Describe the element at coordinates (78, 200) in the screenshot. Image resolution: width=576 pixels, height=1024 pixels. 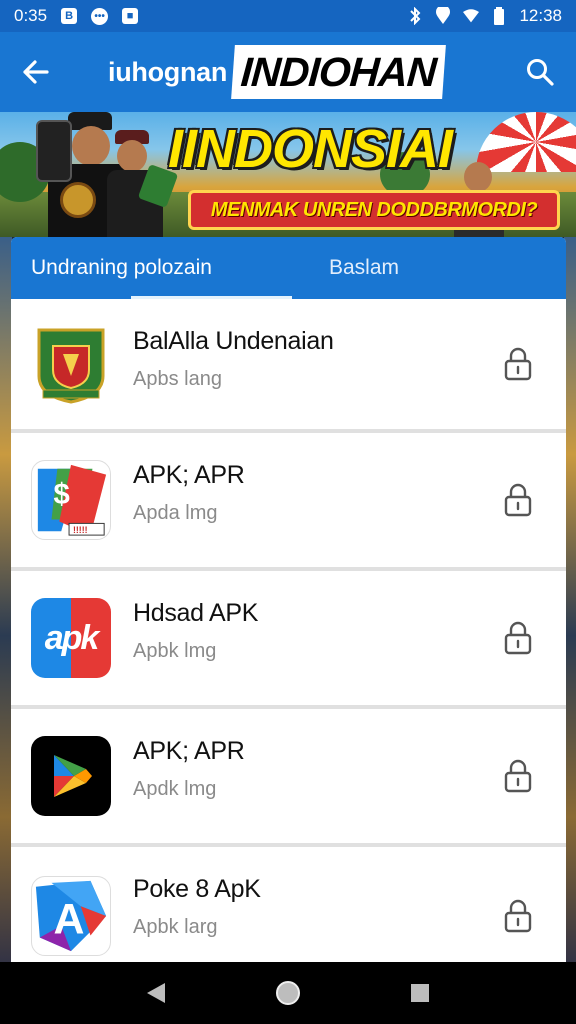
I see `banner-medal` at that location.